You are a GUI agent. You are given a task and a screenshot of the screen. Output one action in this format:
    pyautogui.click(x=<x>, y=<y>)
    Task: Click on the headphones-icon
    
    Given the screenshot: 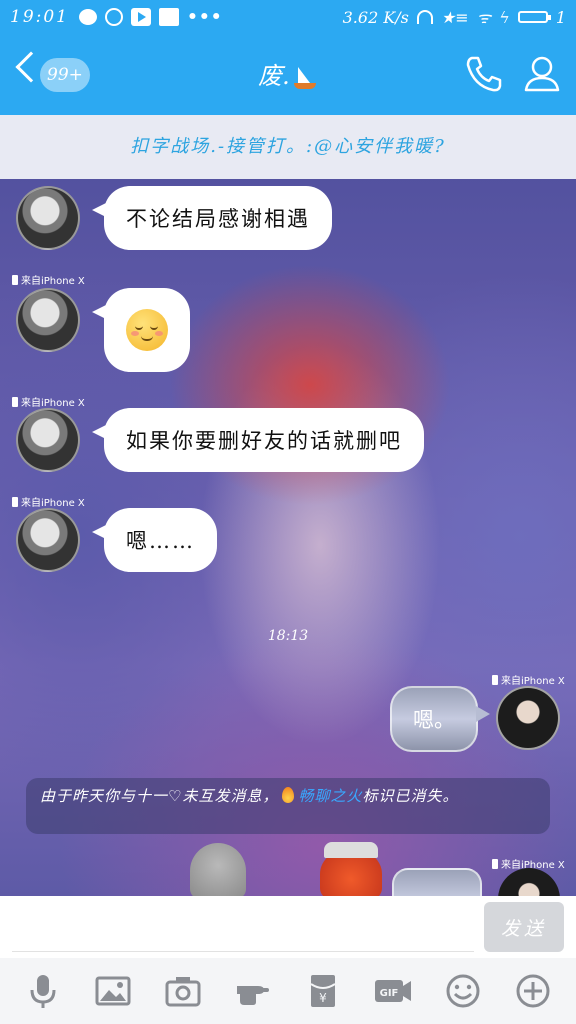 What is the action you would take?
    pyautogui.click(x=424, y=17)
    